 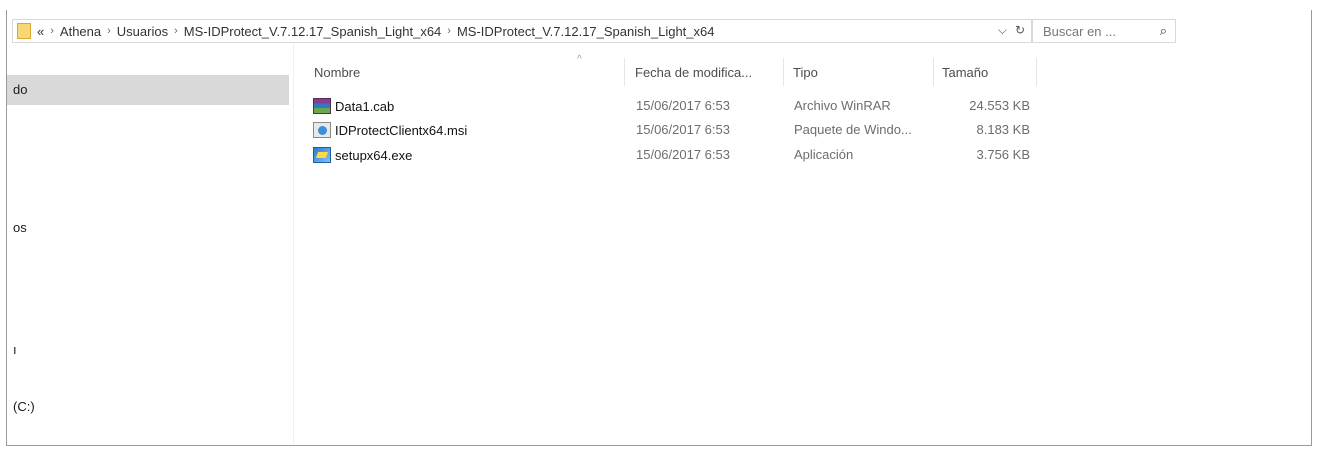 I want to click on breadcrumb-overflow-button: «, so click(x=40, y=31).